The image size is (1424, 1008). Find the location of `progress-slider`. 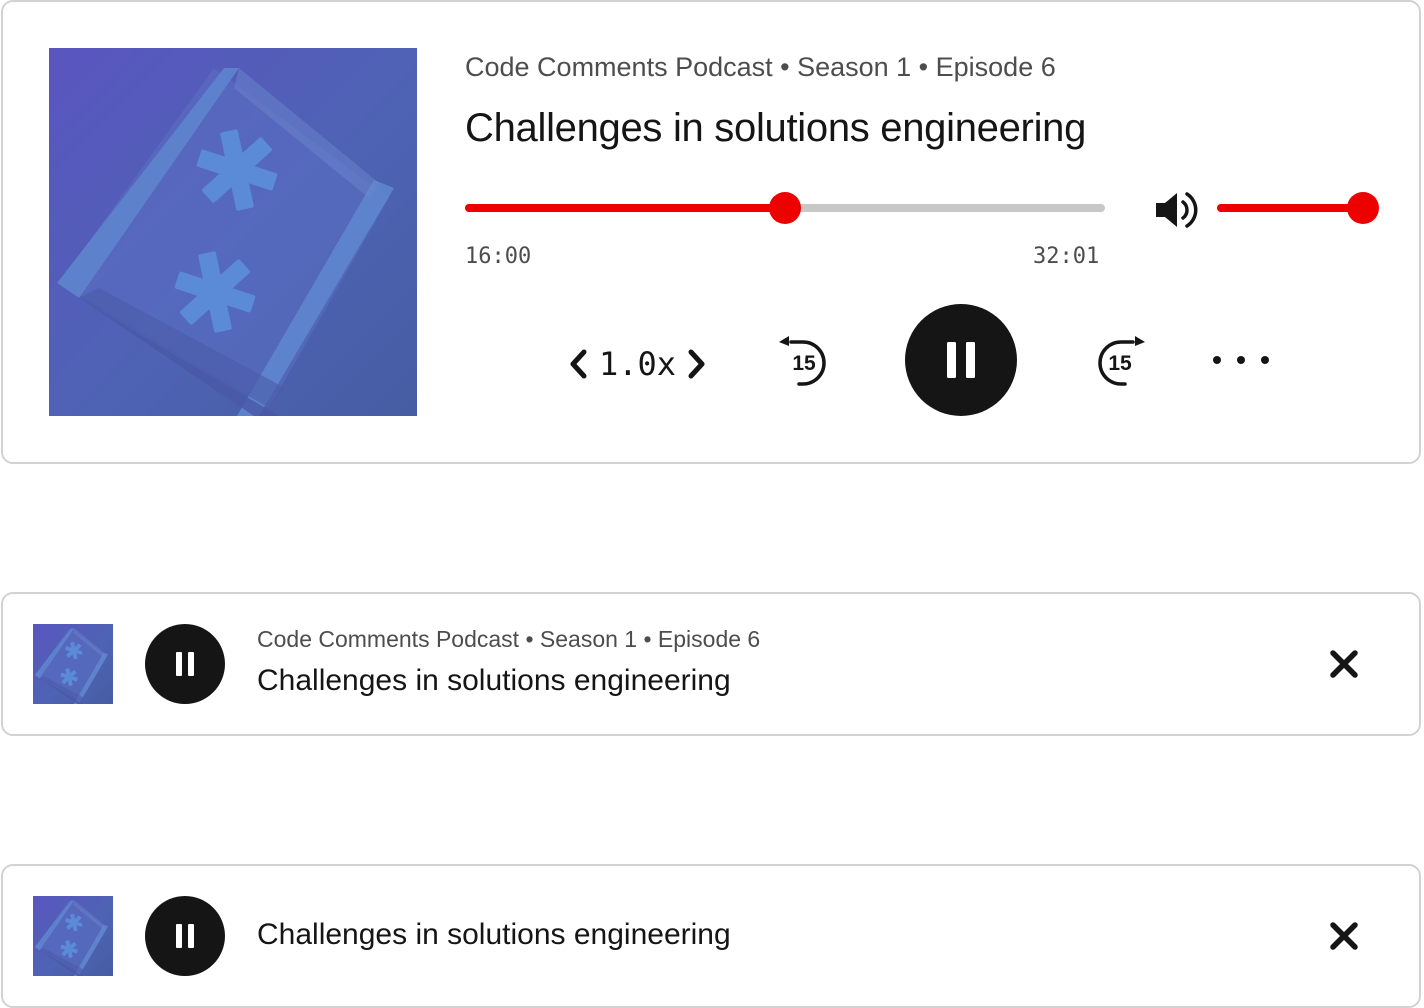

progress-slider is located at coordinates (785, 208).